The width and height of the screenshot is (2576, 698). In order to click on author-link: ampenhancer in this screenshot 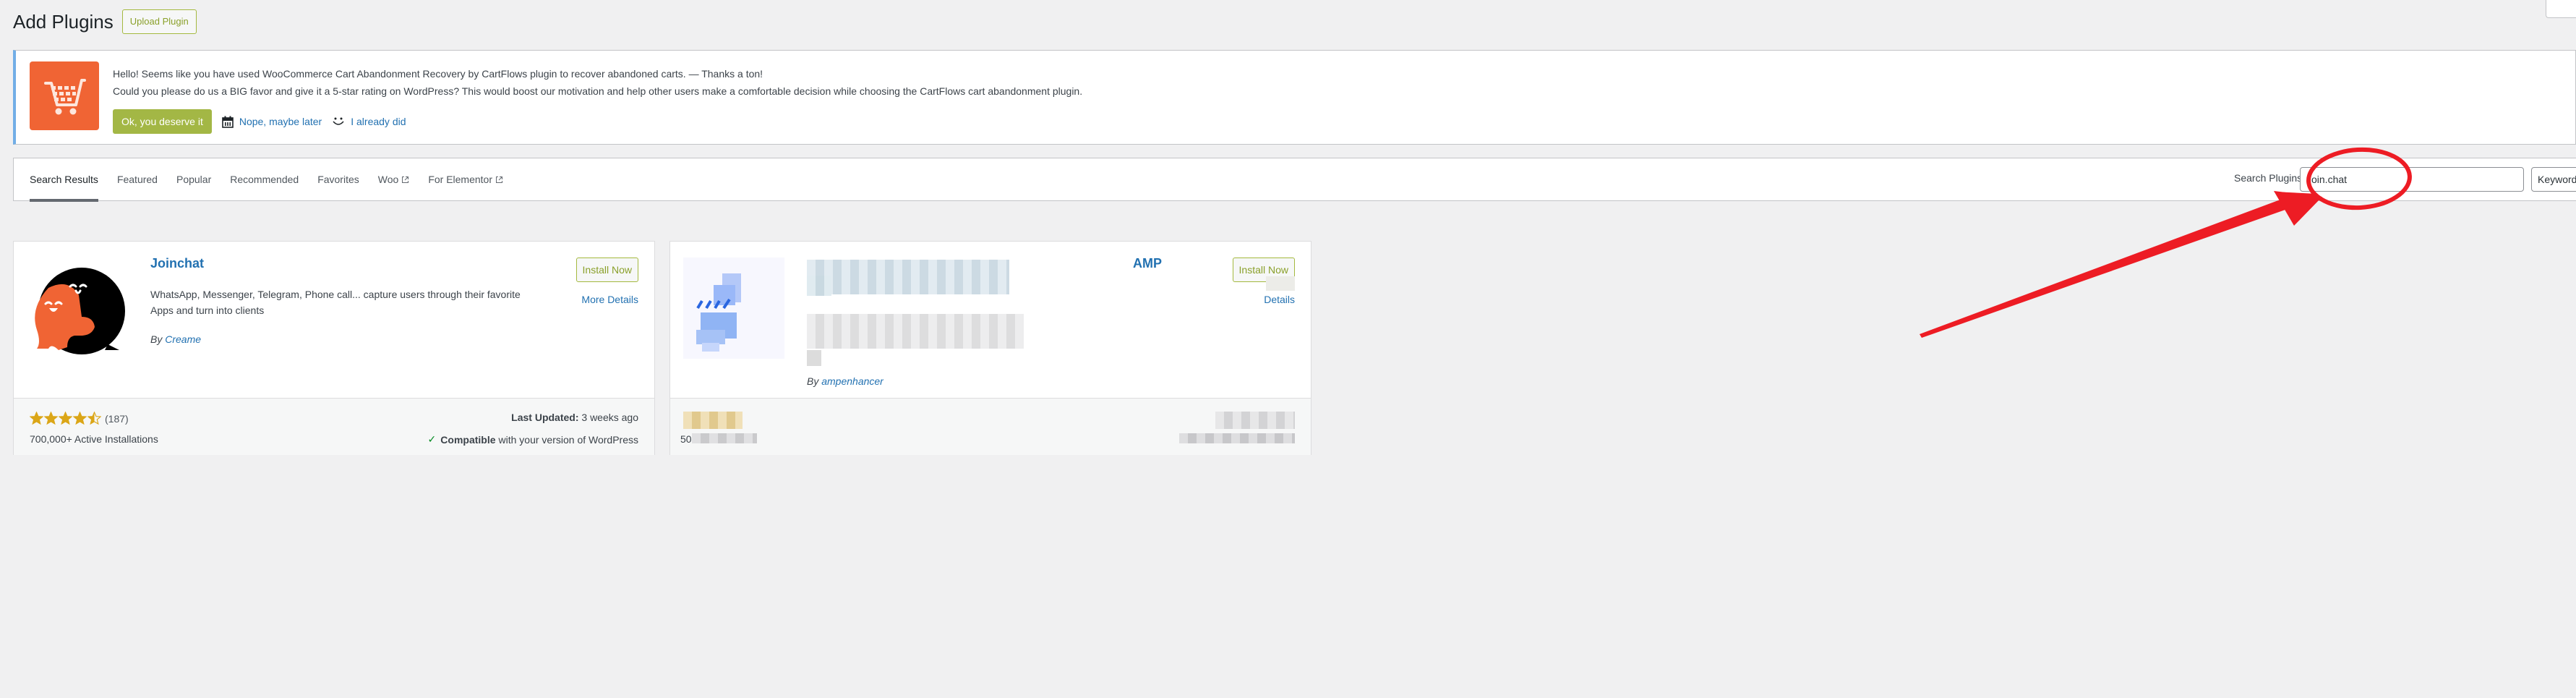, I will do `click(852, 381)`.